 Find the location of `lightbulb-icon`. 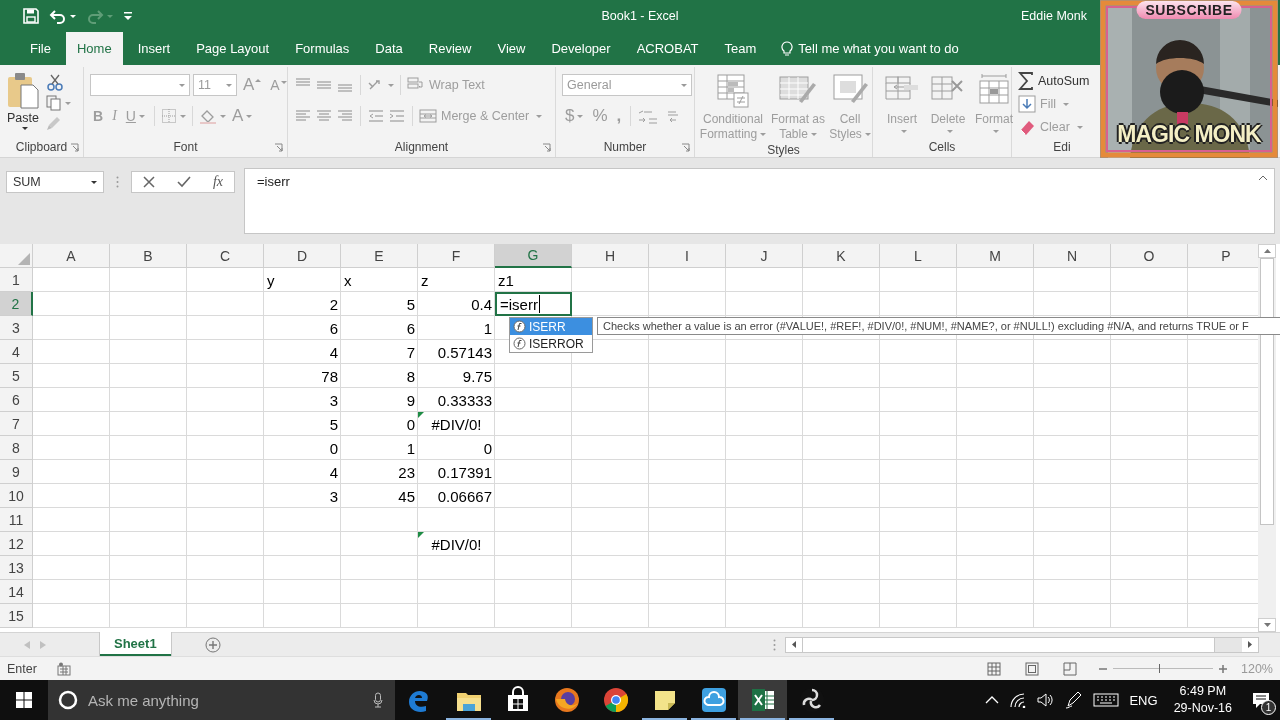

lightbulb-icon is located at coordinates (787, 48).